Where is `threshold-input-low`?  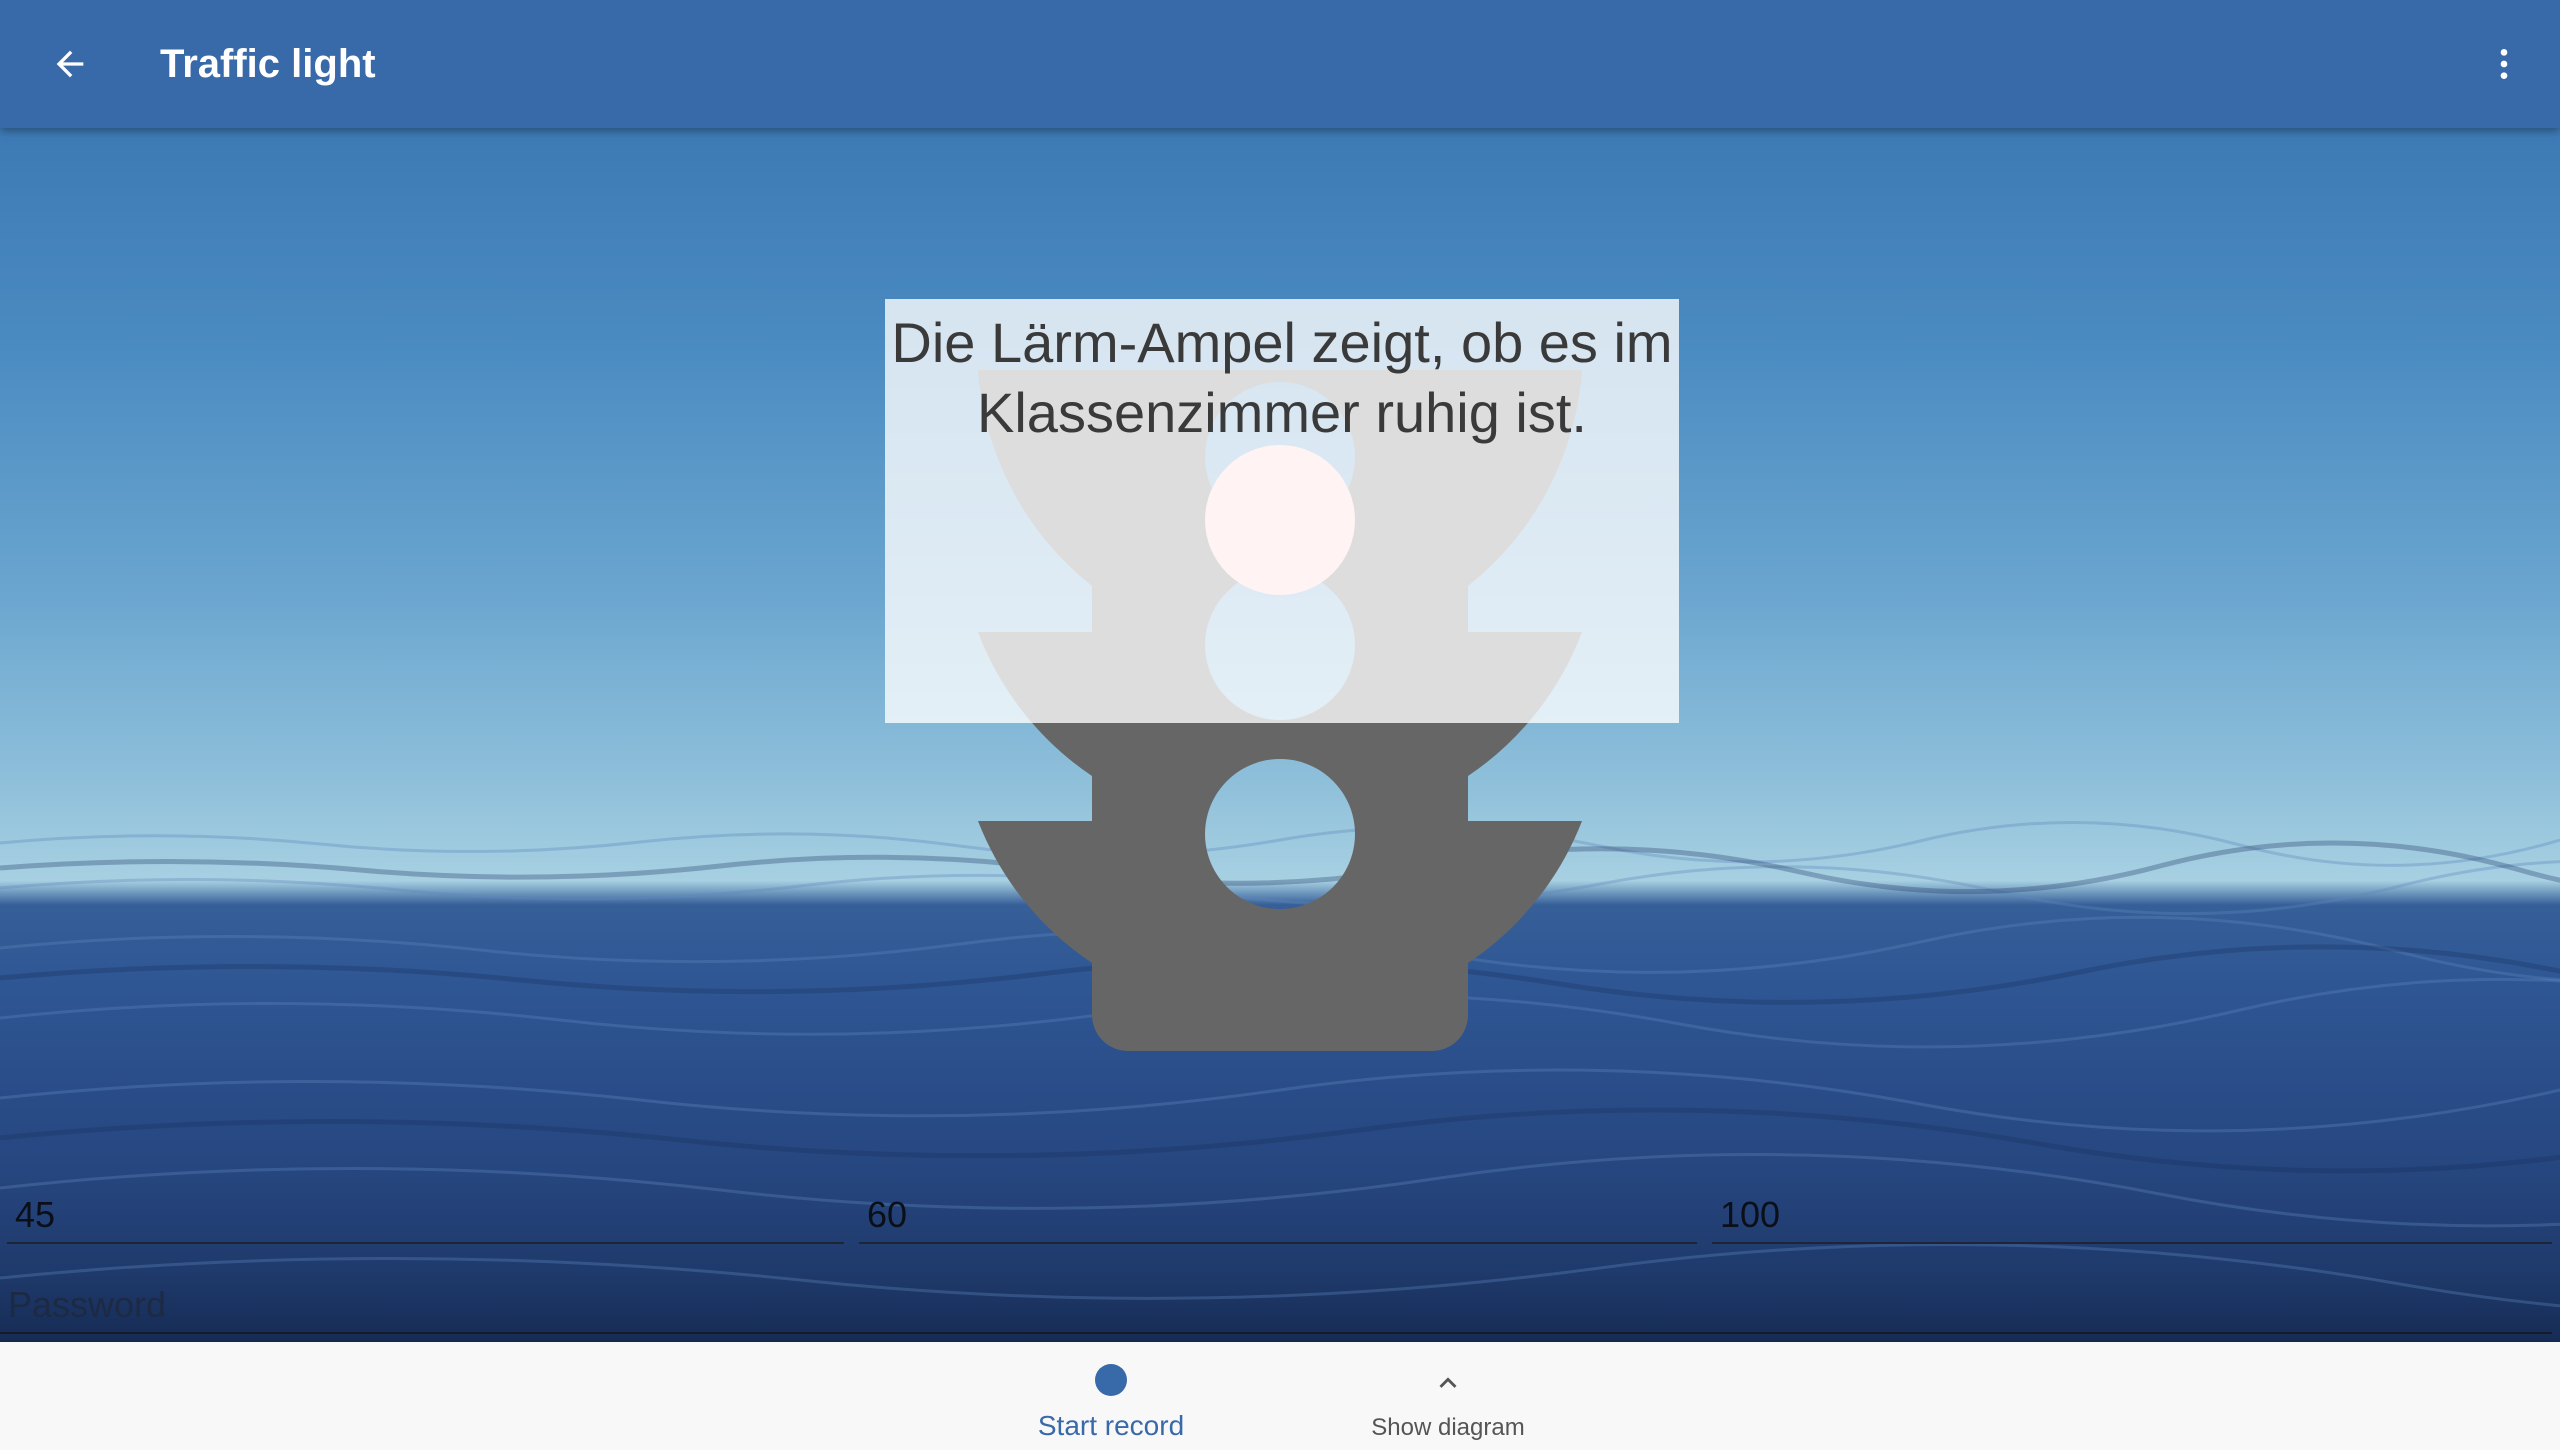
threshold-input-low is located at coordinates (392, 1215).